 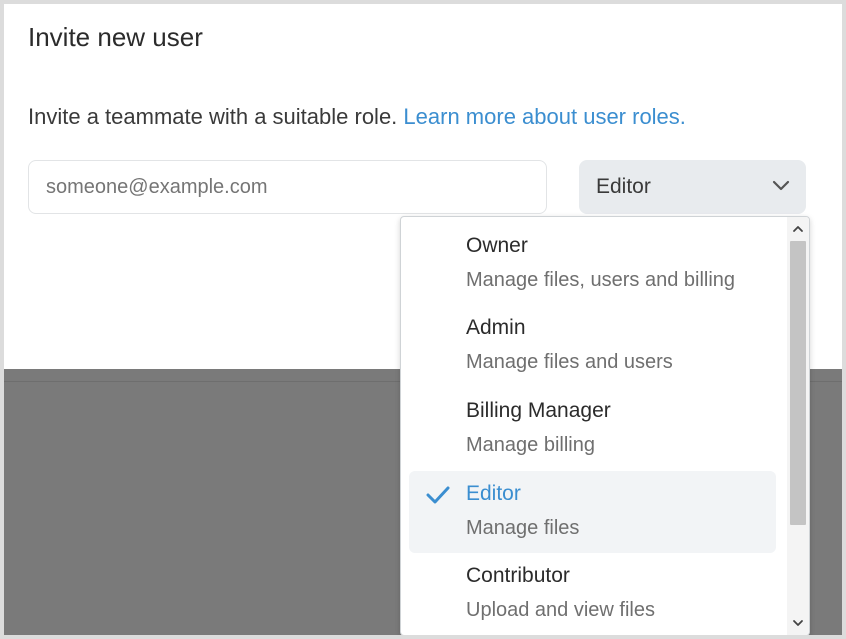 What do you see at coordinates (592, 512) in the screenshot?
I see `role-option-editor: Editor Manage files` at bounding box center [592, 512].